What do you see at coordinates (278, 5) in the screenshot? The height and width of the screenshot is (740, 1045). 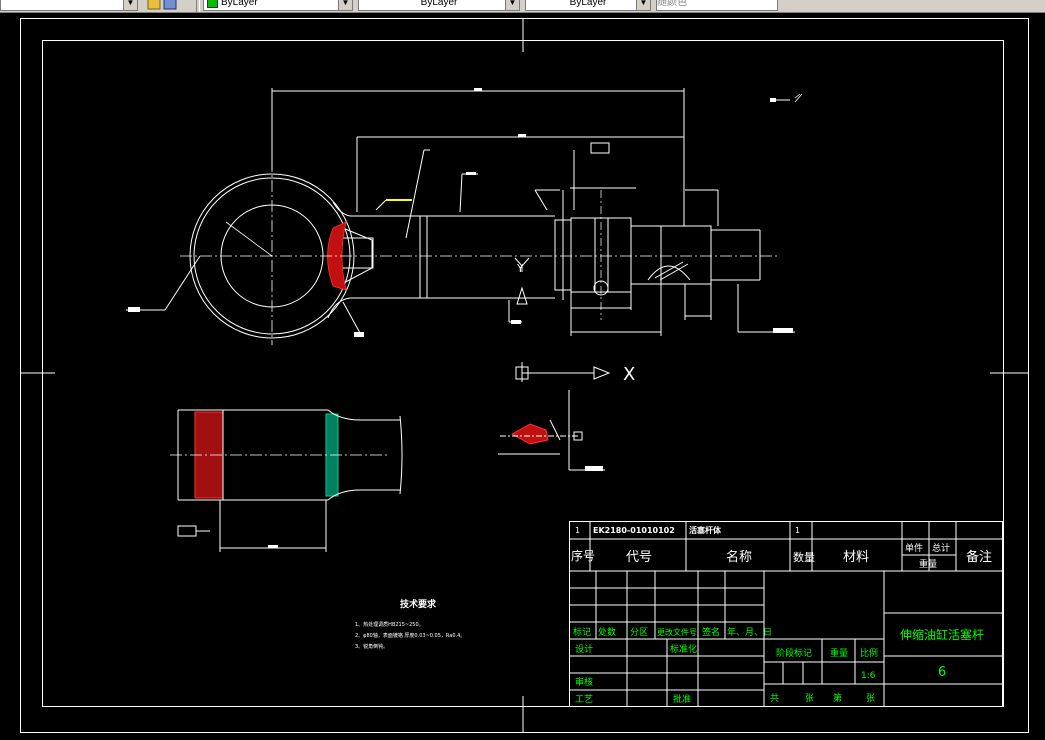 I see `color-combo: ByLayer ▼` at bounding box center [278, 5].